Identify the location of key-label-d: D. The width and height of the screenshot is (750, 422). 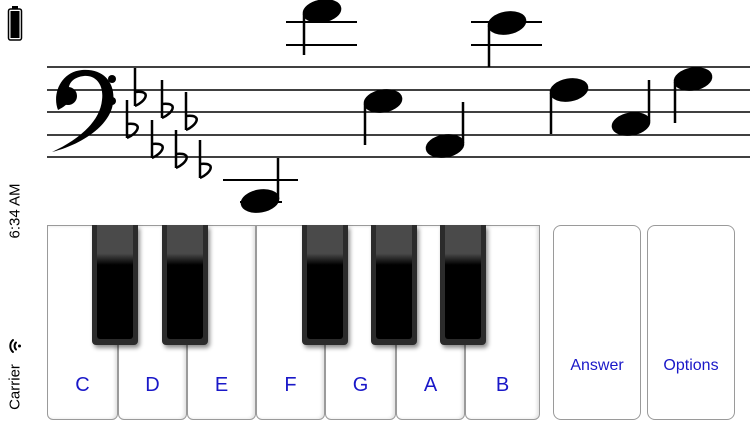
(152, 385).